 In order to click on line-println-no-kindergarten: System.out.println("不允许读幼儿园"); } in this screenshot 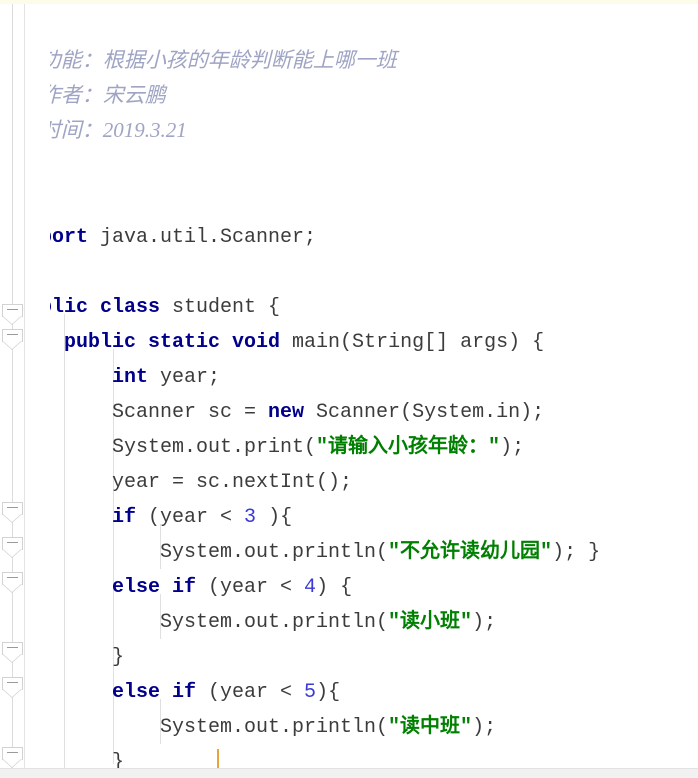, I will do `click(380, 552)`.